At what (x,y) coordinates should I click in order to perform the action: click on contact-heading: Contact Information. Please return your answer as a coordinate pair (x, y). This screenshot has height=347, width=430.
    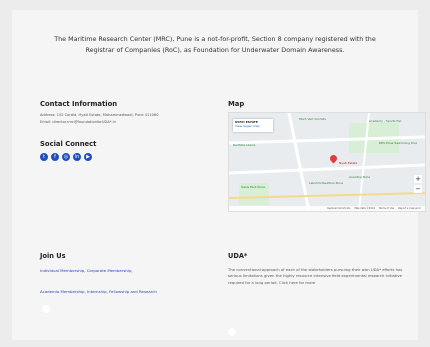
    Looking at the image, I should click on (79, 104).